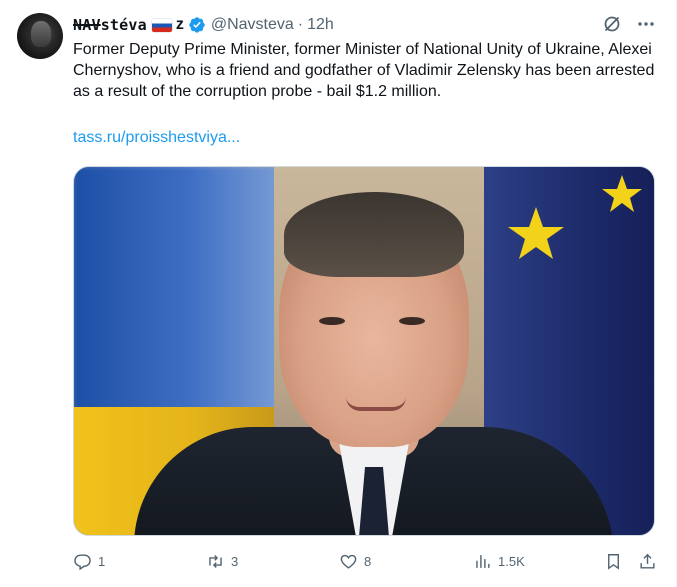  Describe the element at coordinates (412, 321) in the screenshot. I see `photo-eye-right` at that location.